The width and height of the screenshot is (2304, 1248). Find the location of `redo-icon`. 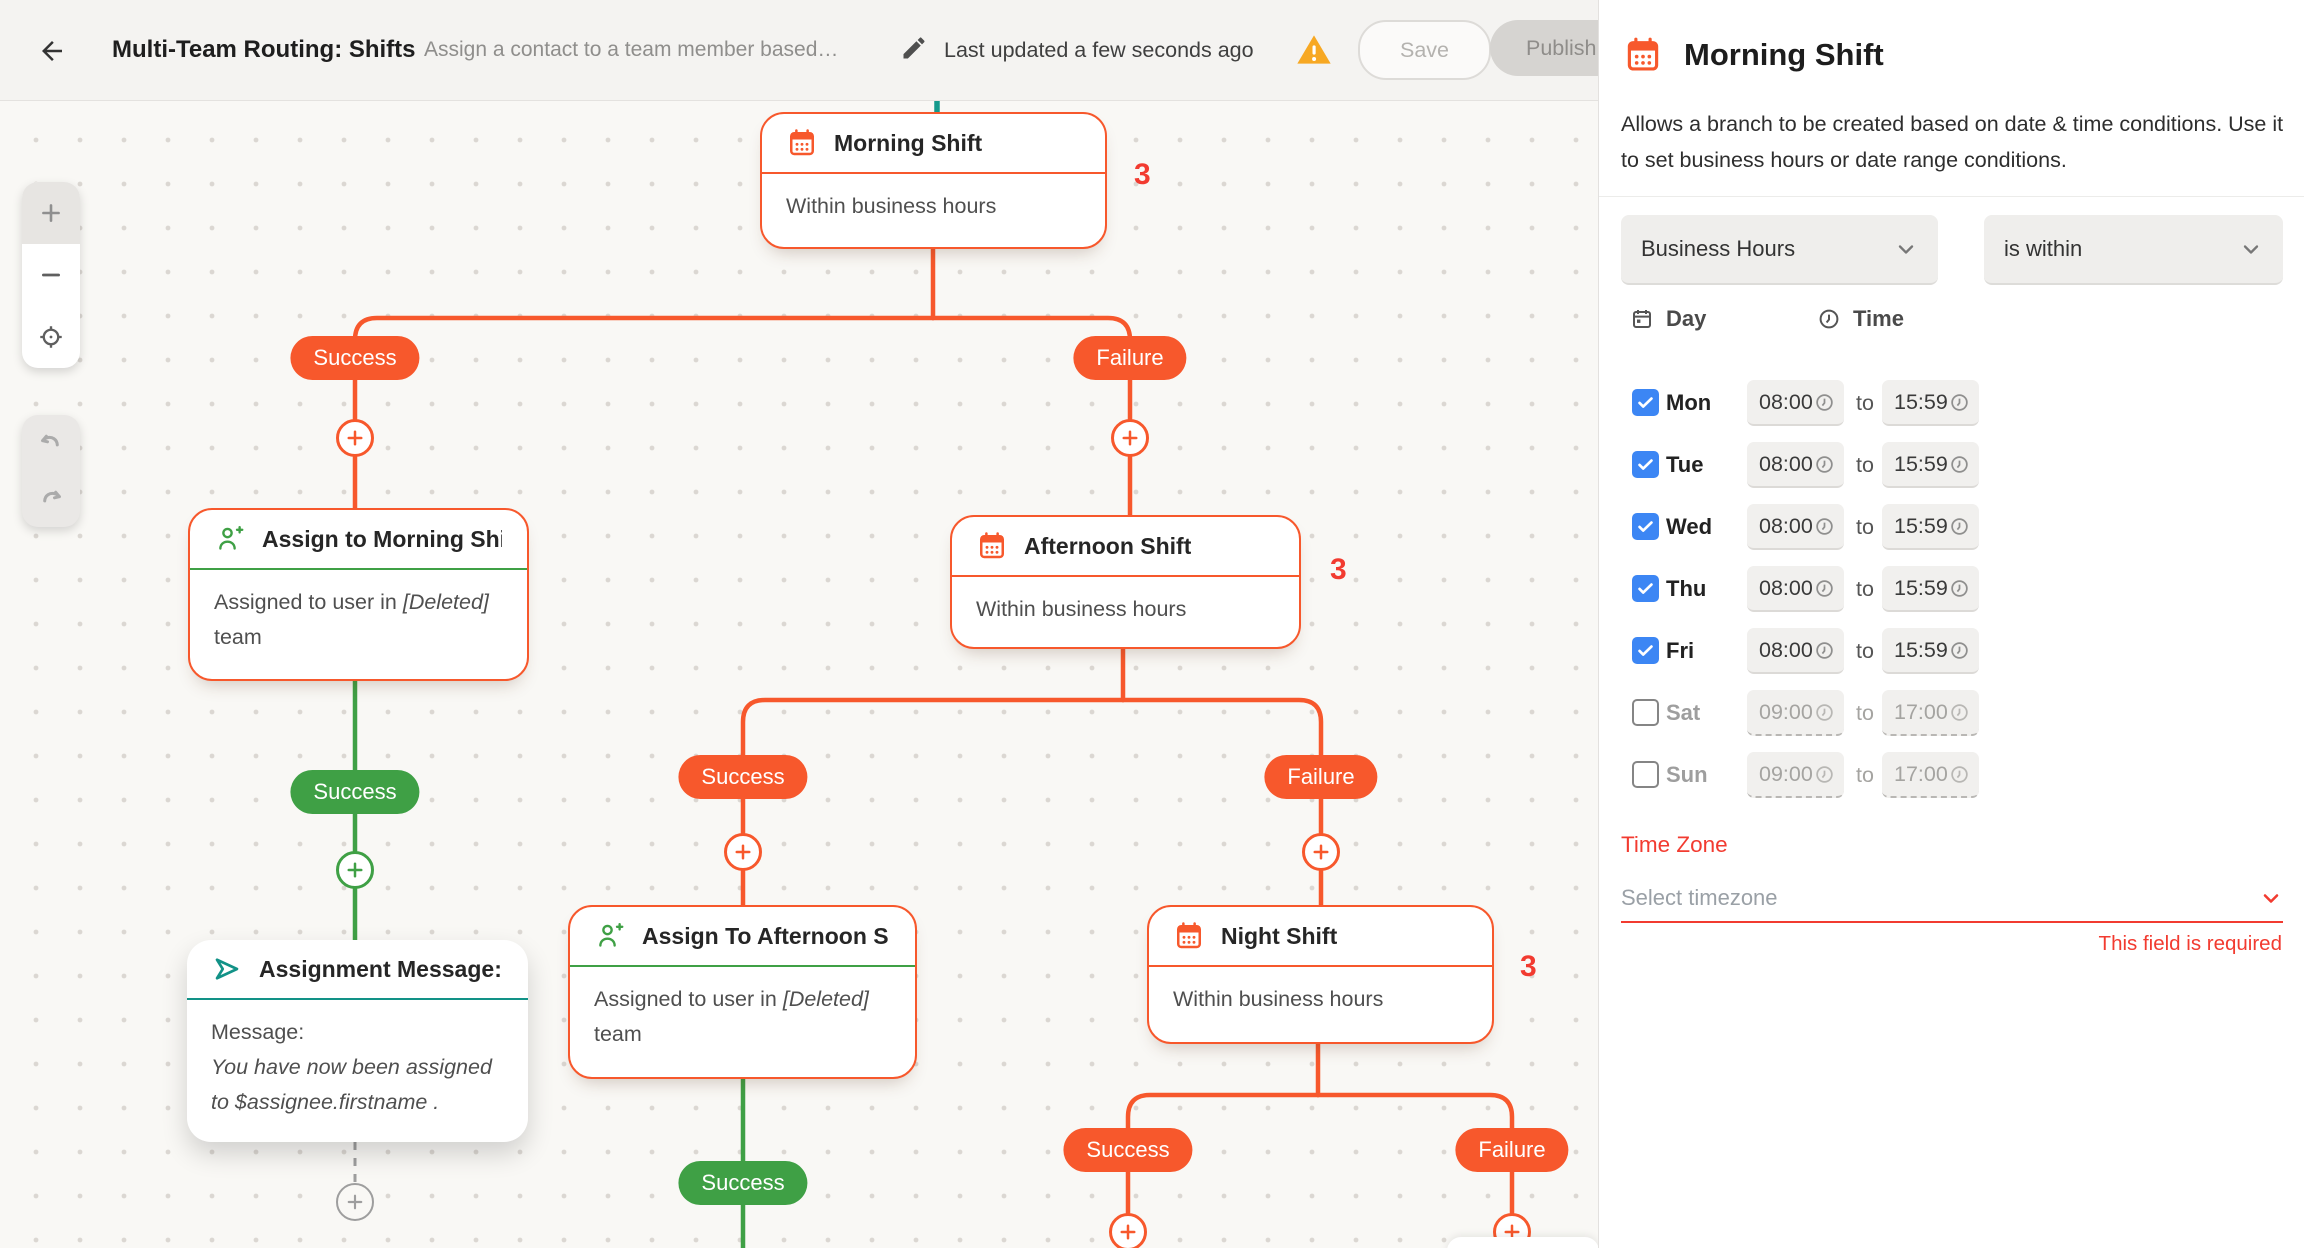

redo-icon is located at coordinates (51, 499).